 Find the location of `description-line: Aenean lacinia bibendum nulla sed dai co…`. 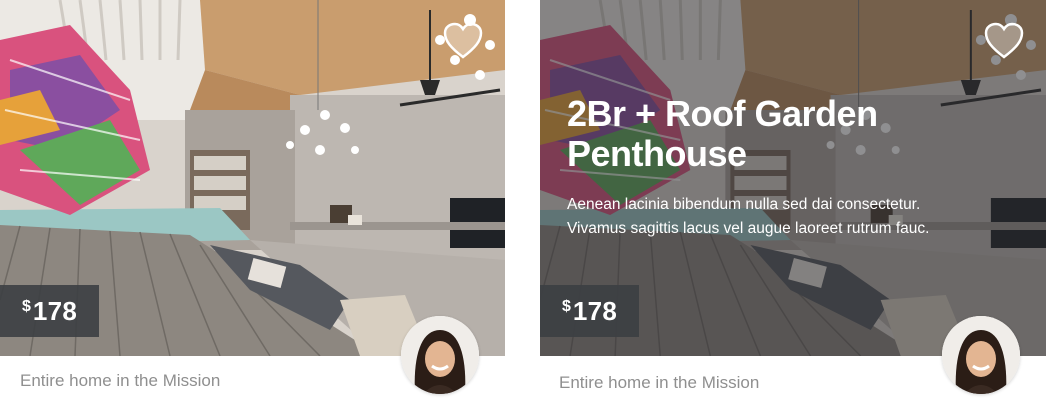

description-line: Aenean lacinia bibendum nulla sed dai co… is located at coordinates (744, 204).